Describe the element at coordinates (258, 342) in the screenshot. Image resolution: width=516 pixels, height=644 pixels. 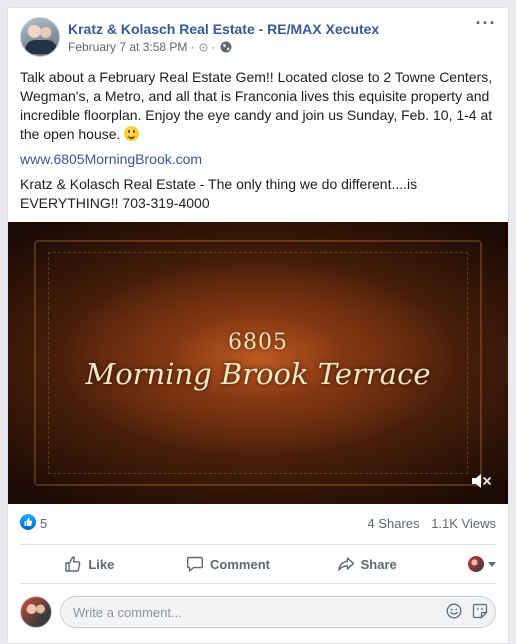
I see `video-title-number: 6805` at that location.